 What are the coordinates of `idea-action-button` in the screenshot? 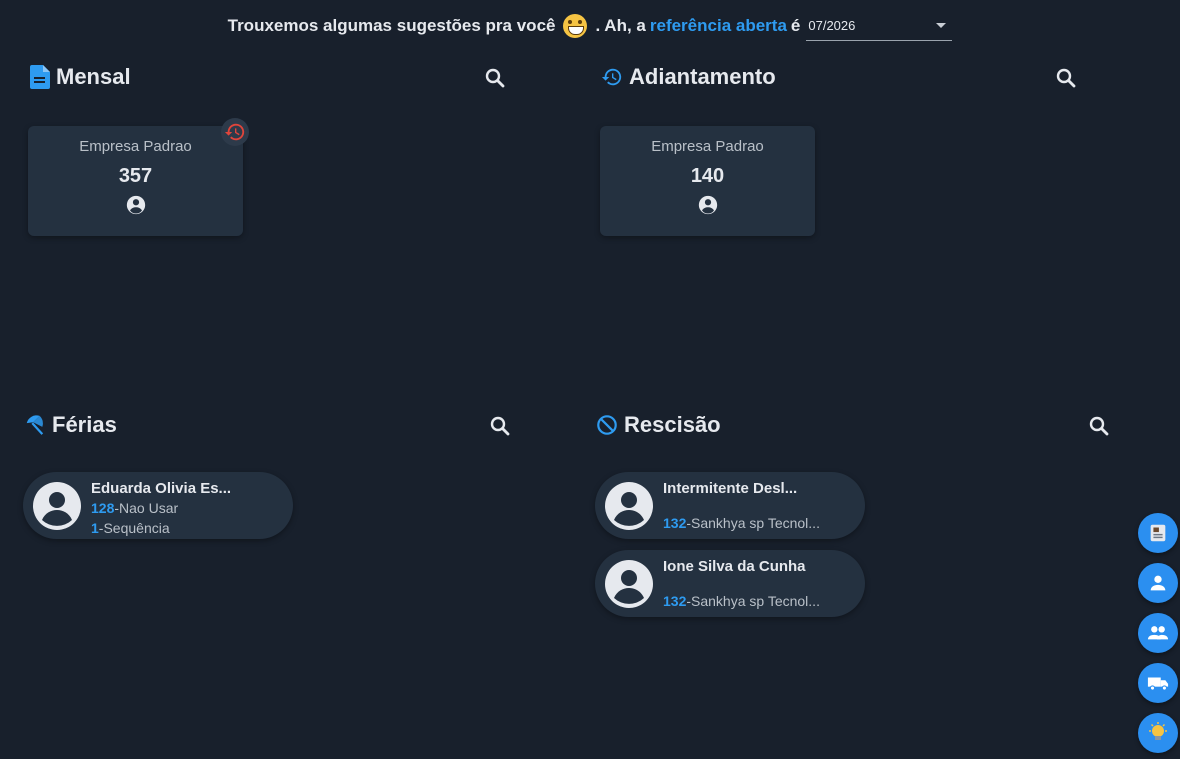 It's located at (1158, 733).